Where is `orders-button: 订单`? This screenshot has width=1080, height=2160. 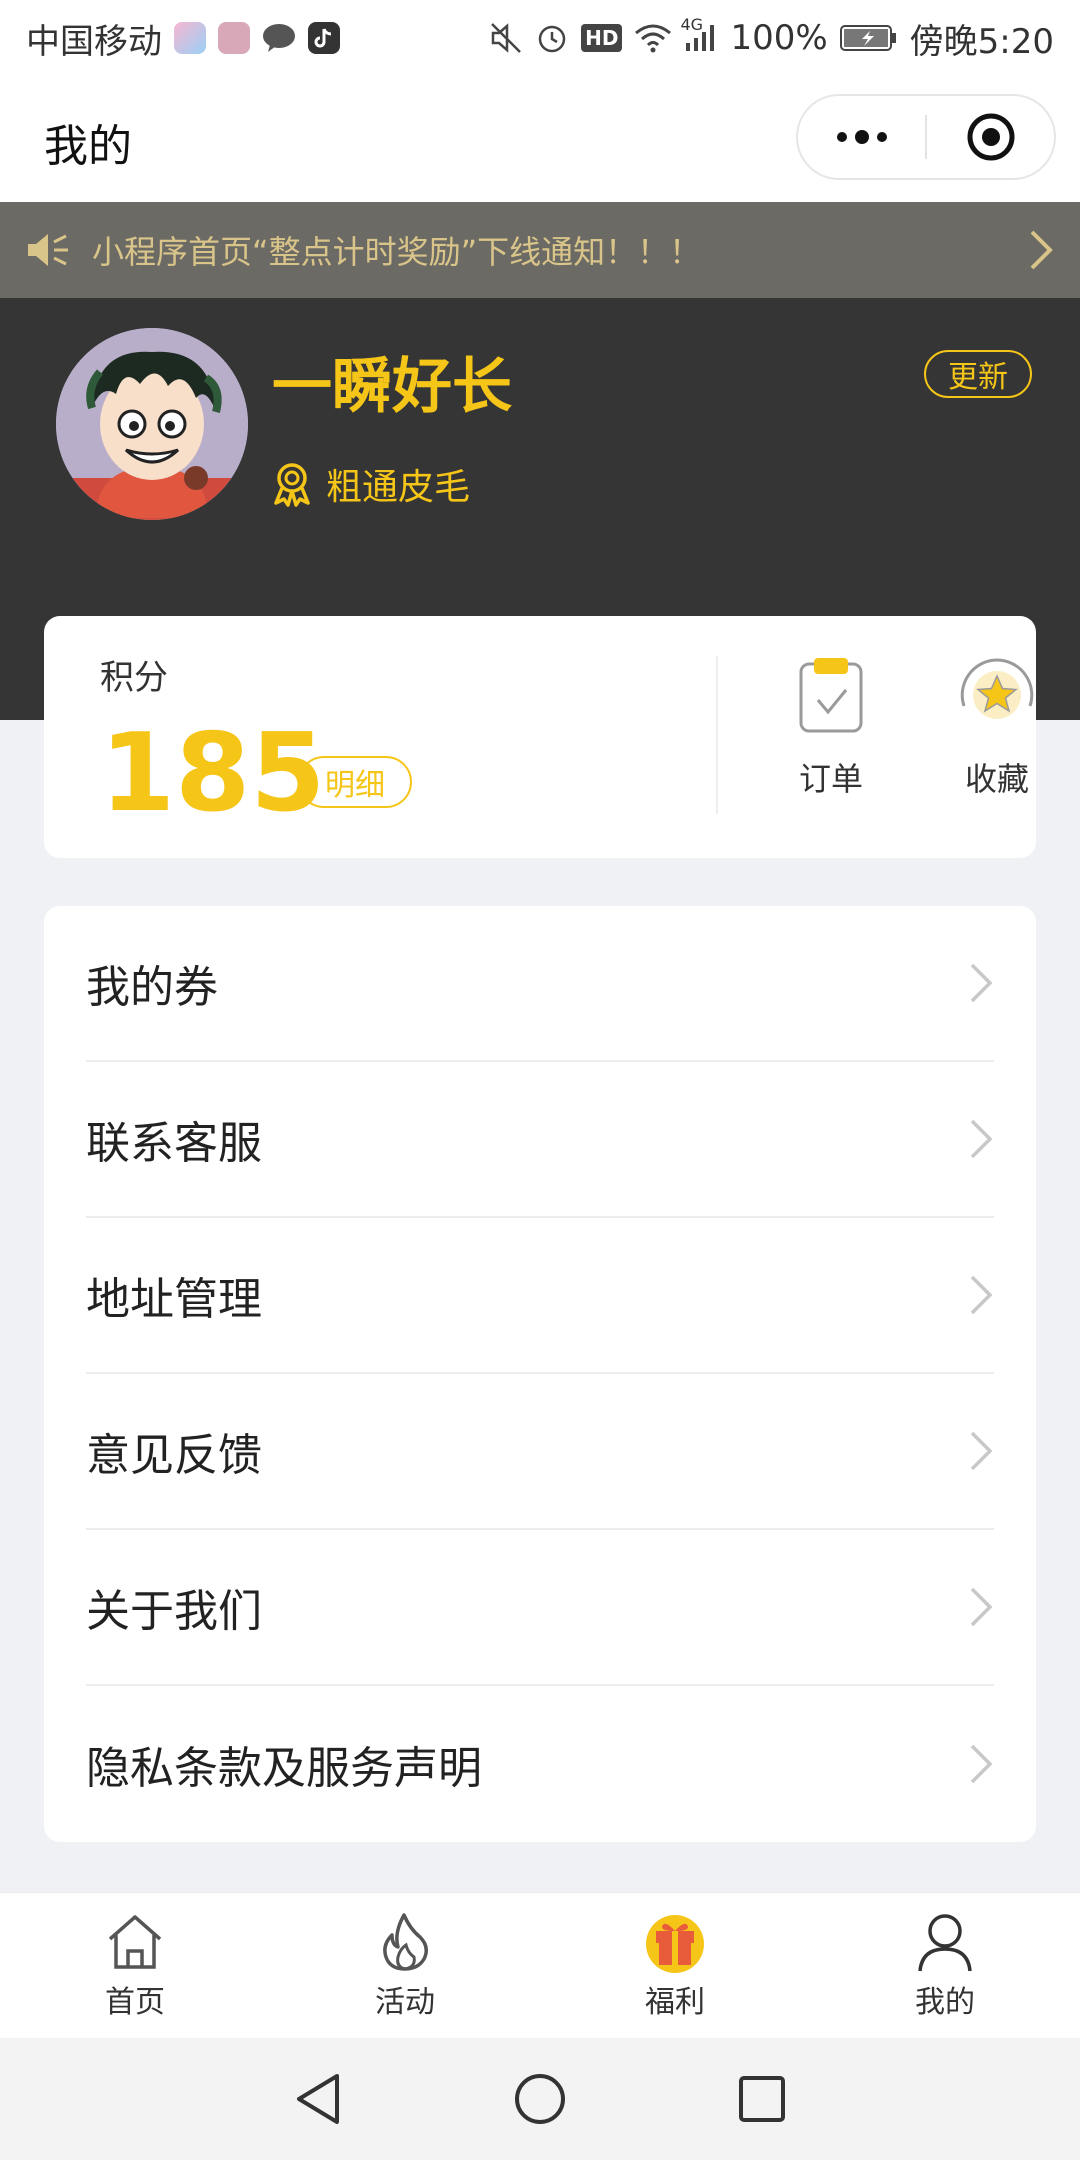 orders-button: 订单 is located at coordinates (831, 741).